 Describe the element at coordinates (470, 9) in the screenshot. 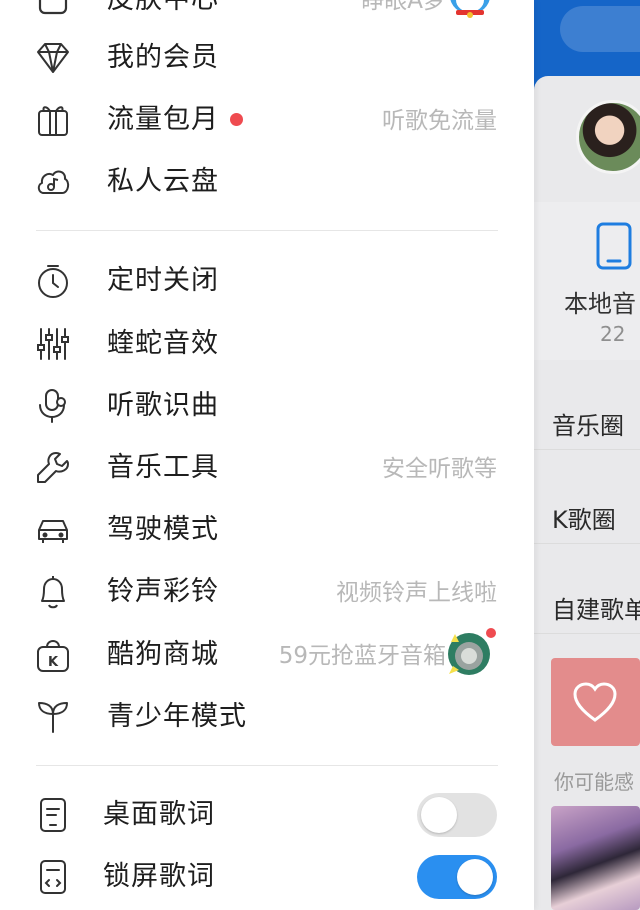

I see `doraemon-mascot-icon` at that location.